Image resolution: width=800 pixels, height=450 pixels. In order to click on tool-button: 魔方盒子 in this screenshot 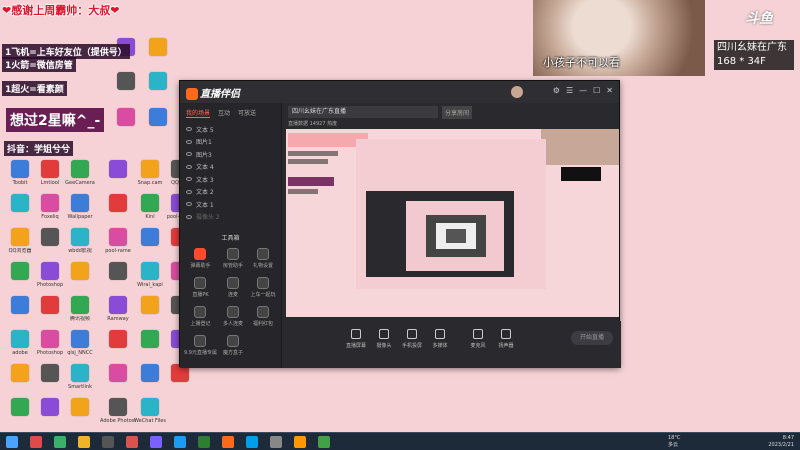, I will do `click(233, 345)`.